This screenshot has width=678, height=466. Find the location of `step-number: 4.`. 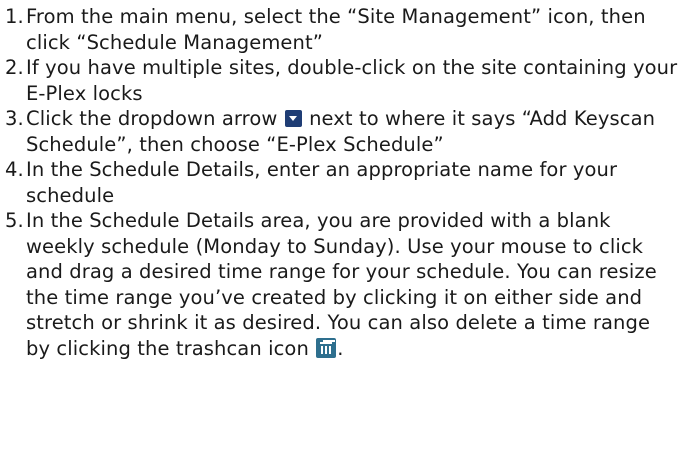

step-number: 4. is located at coordinates (14, 169).